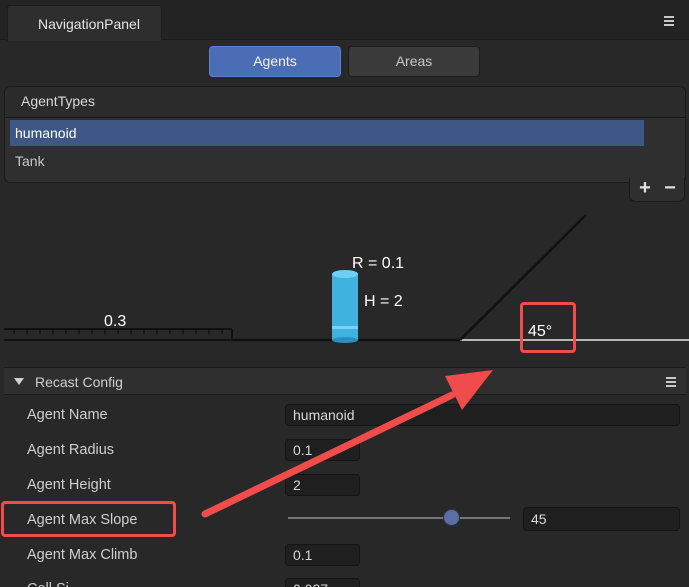  What do you see at coordinates (345, 381) in the screenshot?
I see `recast-config-header: Recast Config` at bounding box center [345, 381].